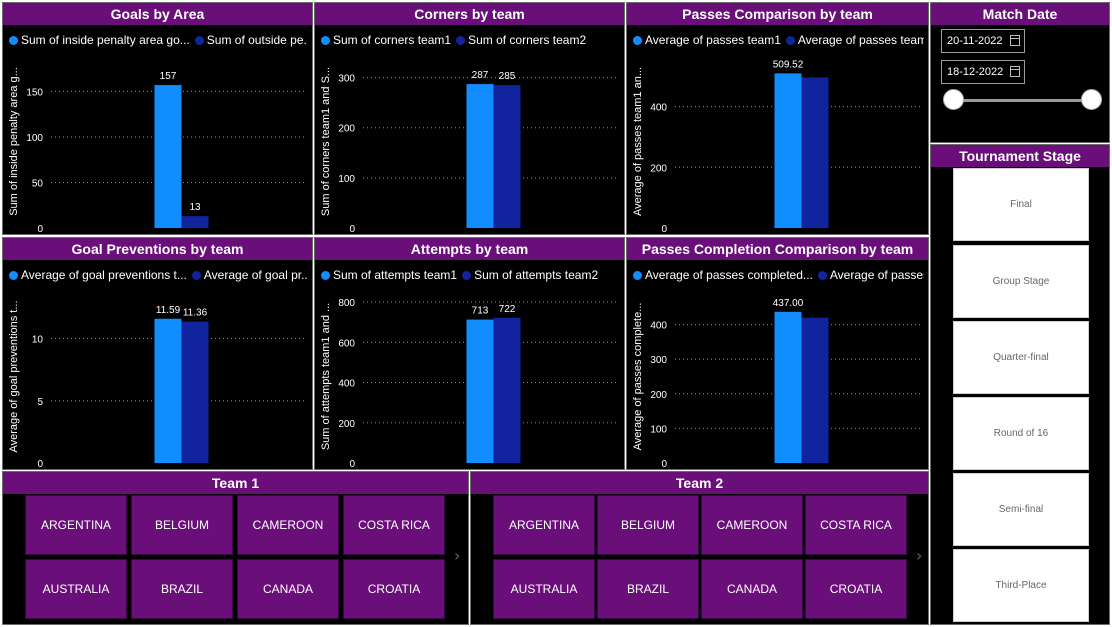 The width and height of the screenshot is (1112, 627). Describe the element at coordinates (38, 183) in the screenshot. I see `y-tick-label: 50` at that location.